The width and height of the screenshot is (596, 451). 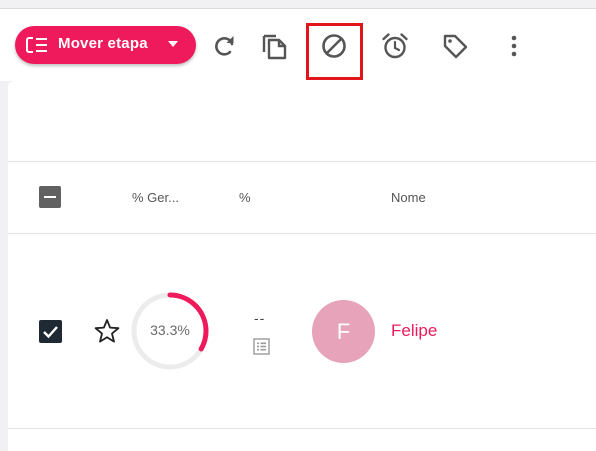 What do you see at coordinates (170, 330) in the screenshot?
I see `progress-label: 33.3%` at bounding box center [170, 330].